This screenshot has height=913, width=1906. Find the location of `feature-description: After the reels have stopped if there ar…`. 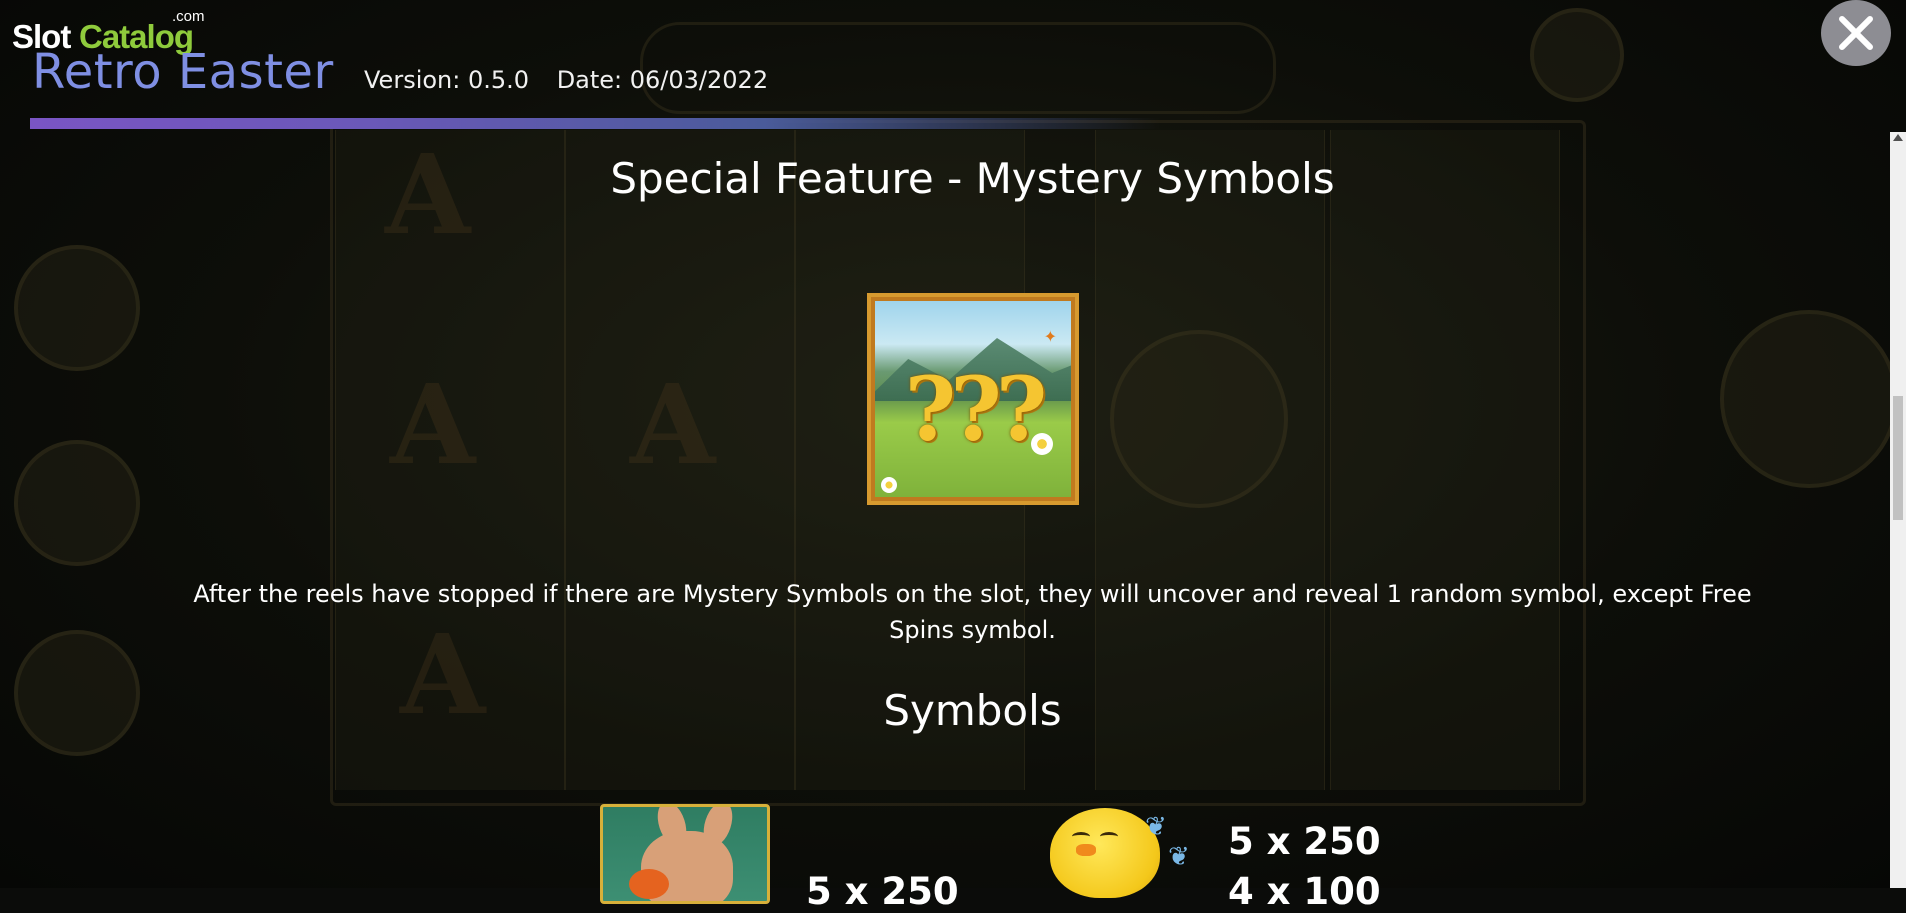

feature-description: After the reels have stopped if there ar… is located at coordinates (972, 612).